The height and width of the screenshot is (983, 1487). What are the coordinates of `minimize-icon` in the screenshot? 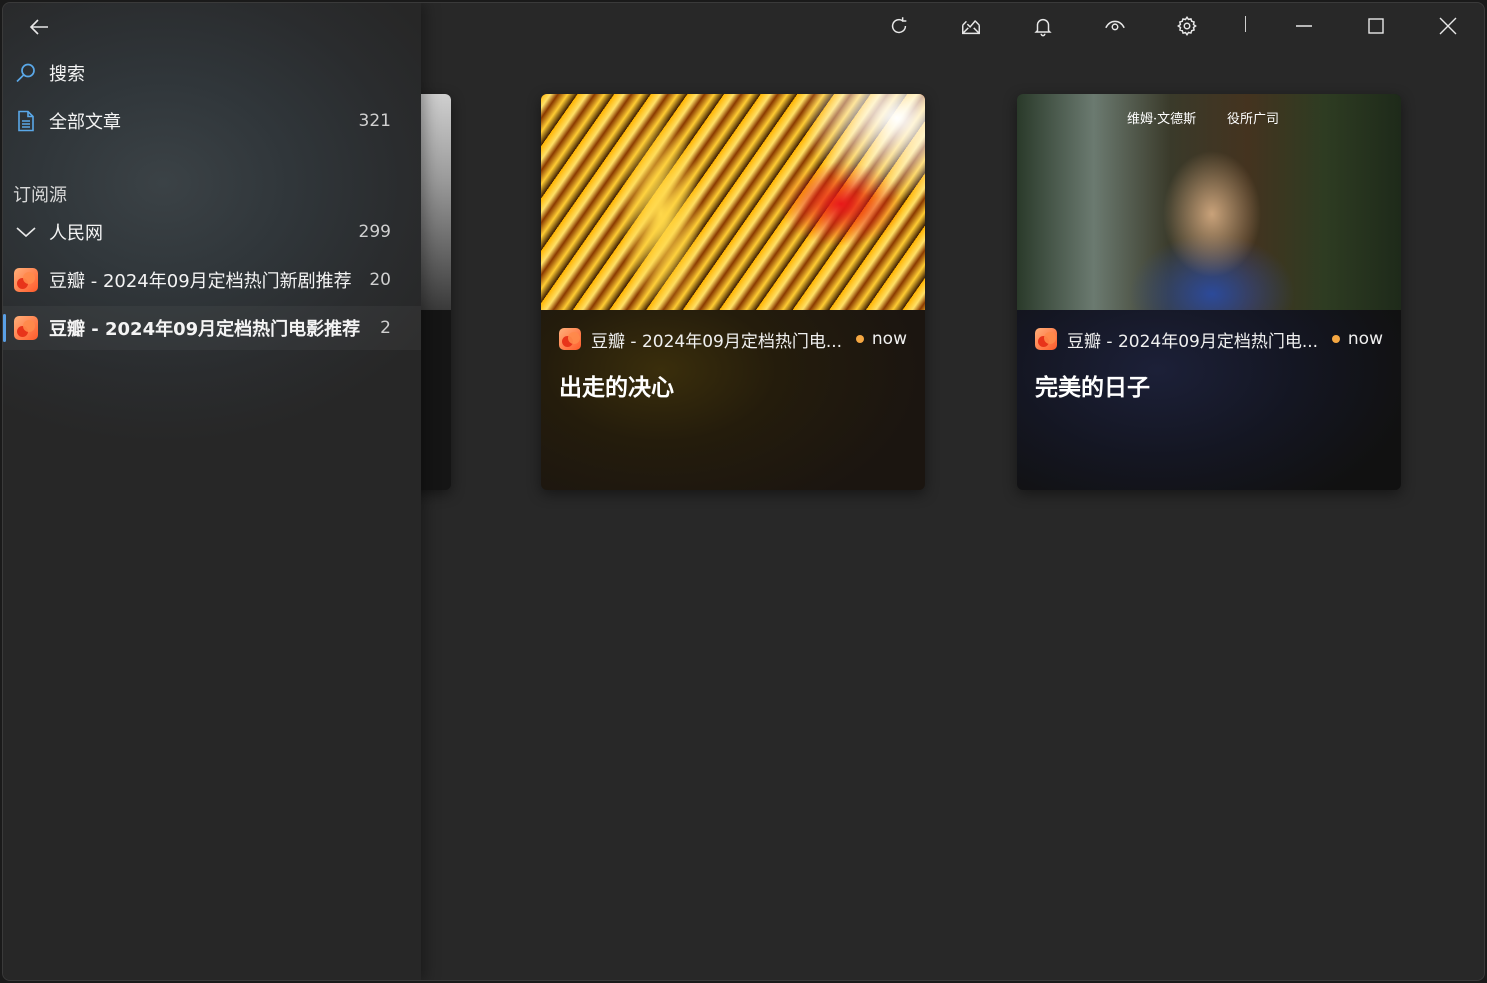 It's located at (1304, 26).